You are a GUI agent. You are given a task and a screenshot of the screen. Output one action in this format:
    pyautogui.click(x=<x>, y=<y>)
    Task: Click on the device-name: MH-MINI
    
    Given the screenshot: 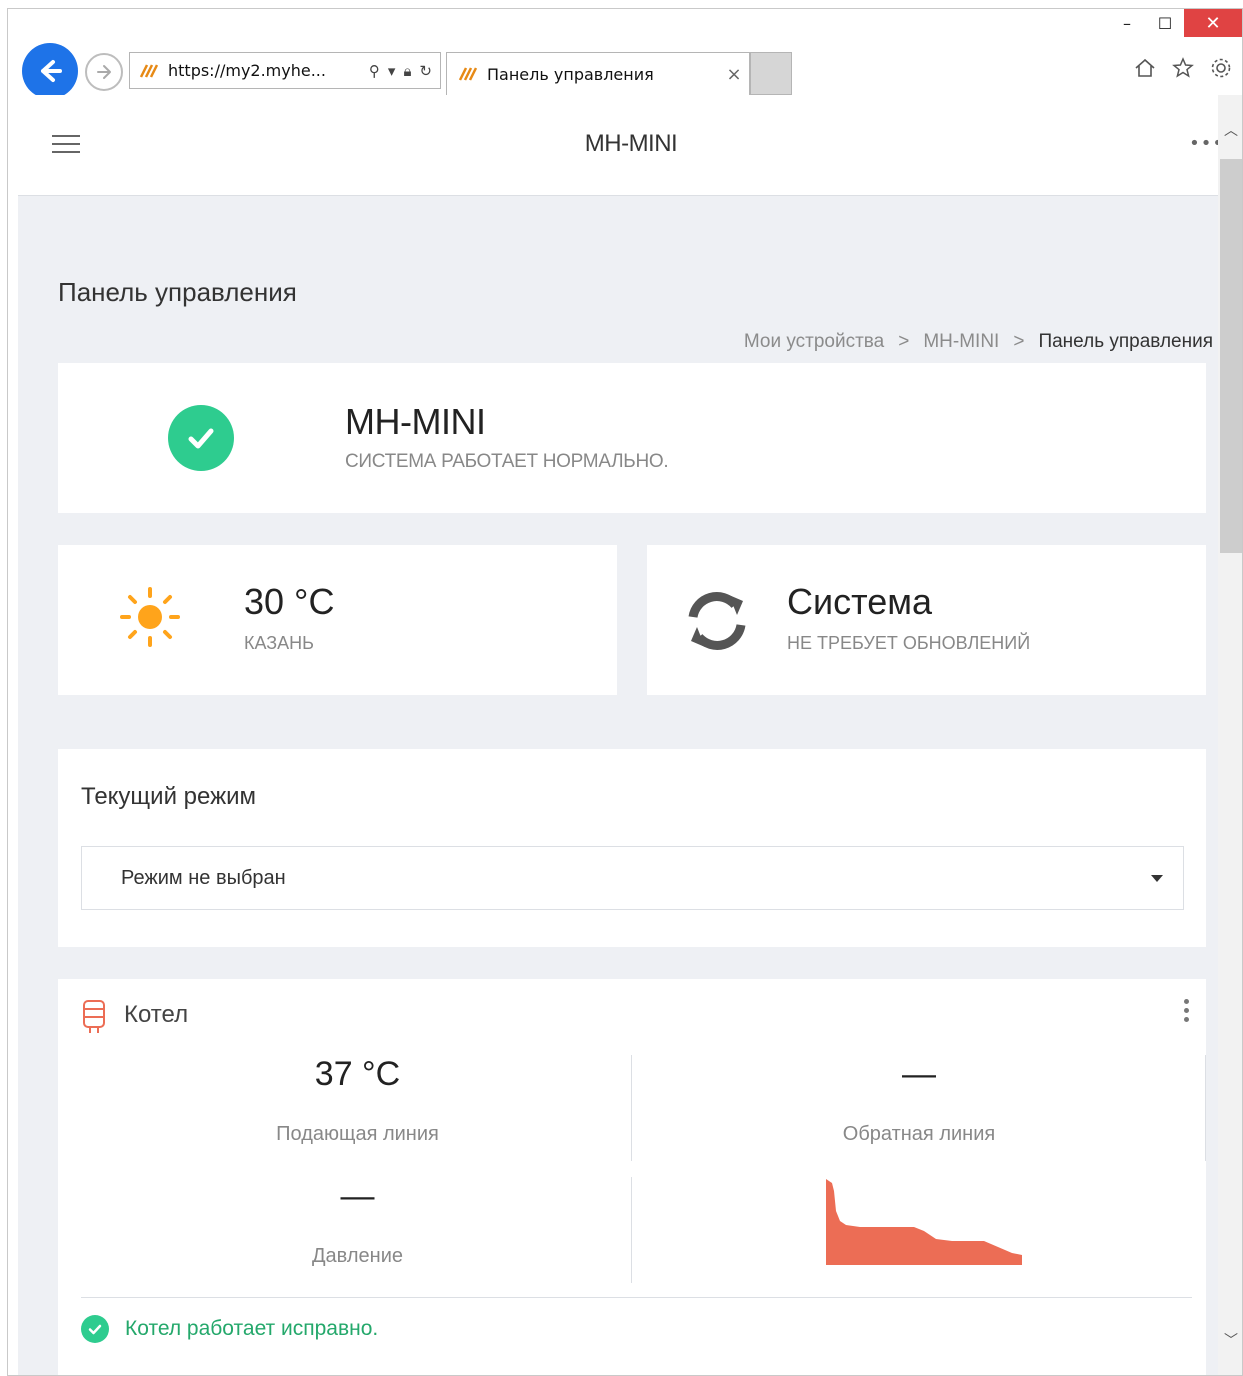 What is the action you would take?
    pyautogui.click(x=415, y=421)
    